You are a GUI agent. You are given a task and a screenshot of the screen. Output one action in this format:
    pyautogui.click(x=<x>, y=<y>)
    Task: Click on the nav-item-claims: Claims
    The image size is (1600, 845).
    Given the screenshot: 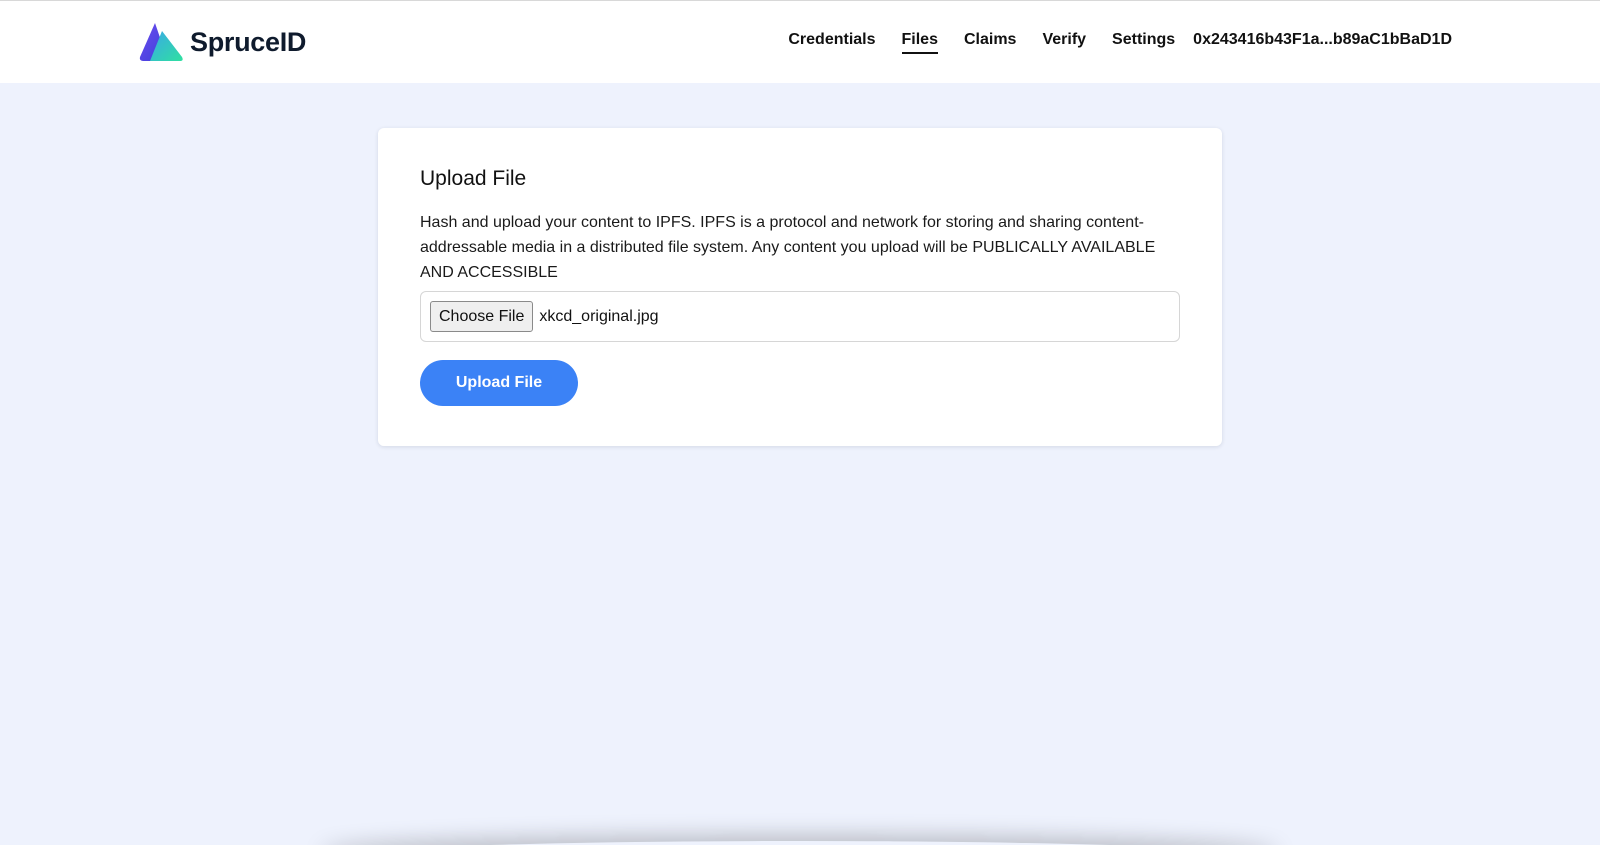 What is the action you would take?
    pyautogui.click(x=990, y=42)
    